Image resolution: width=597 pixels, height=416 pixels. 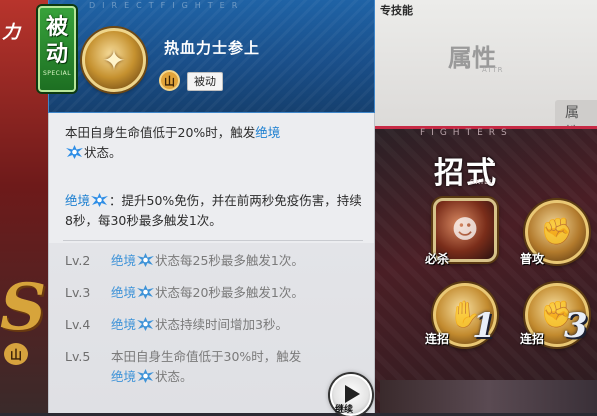 I want to click on header-letters: DIRECTFIGHTER, so click(x=167, y=5).